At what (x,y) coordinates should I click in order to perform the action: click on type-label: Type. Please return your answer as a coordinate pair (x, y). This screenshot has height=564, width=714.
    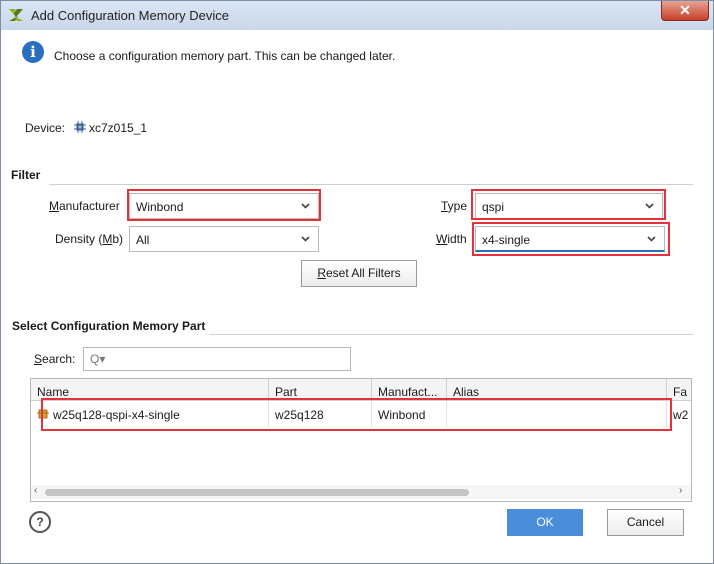
    Looking at the image, I should click on (454, 206).